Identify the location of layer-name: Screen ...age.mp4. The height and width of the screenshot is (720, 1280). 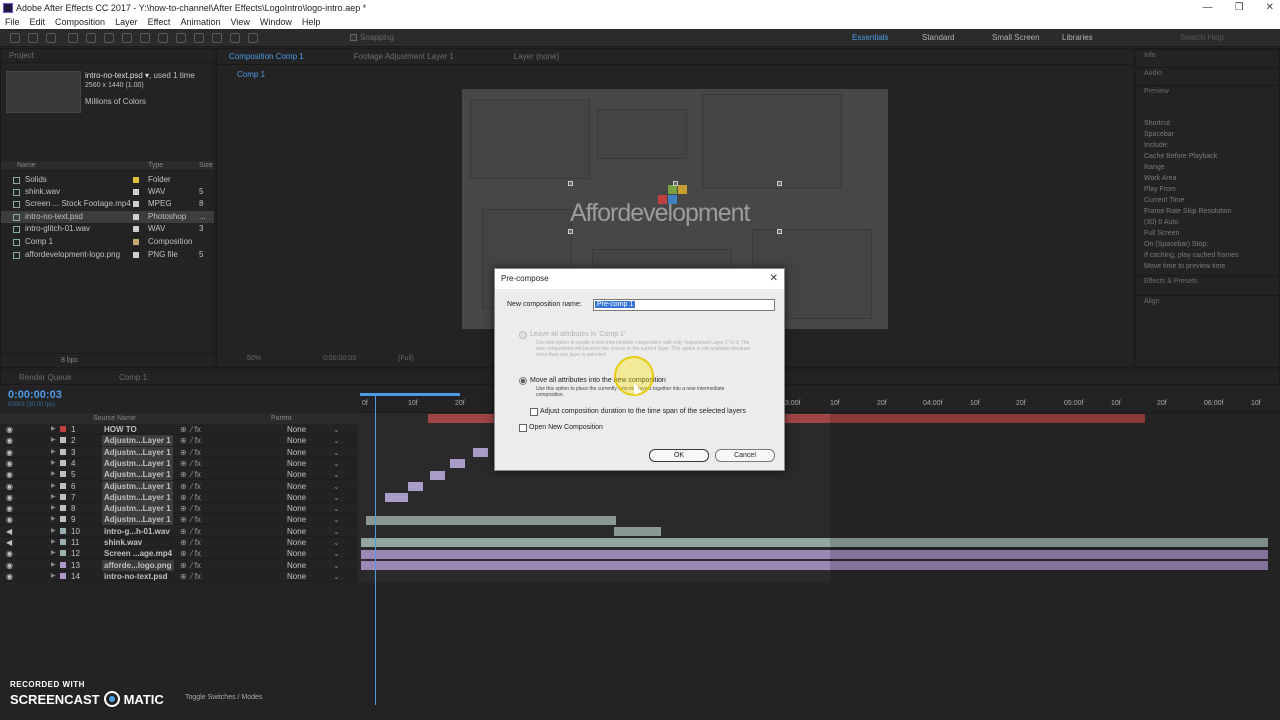
(138, 553).